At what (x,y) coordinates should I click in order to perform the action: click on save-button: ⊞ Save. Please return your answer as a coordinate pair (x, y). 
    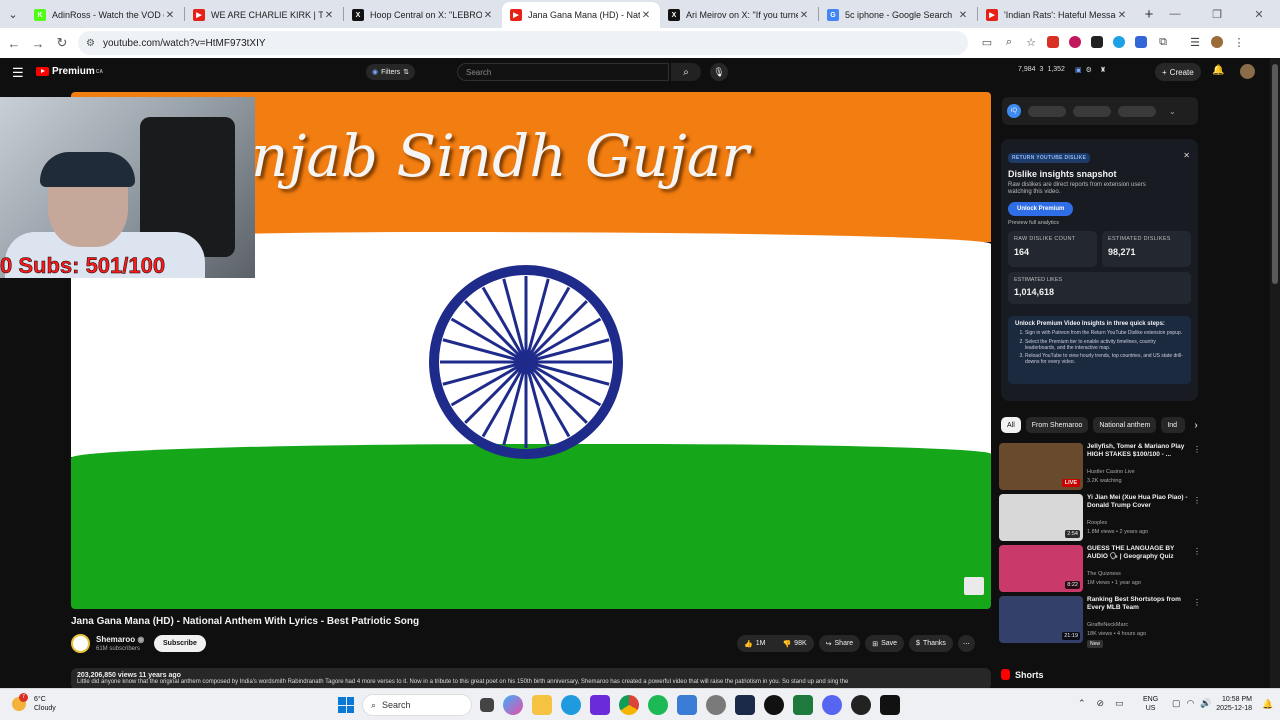
    Looking at the image, I should click on (885, 643).